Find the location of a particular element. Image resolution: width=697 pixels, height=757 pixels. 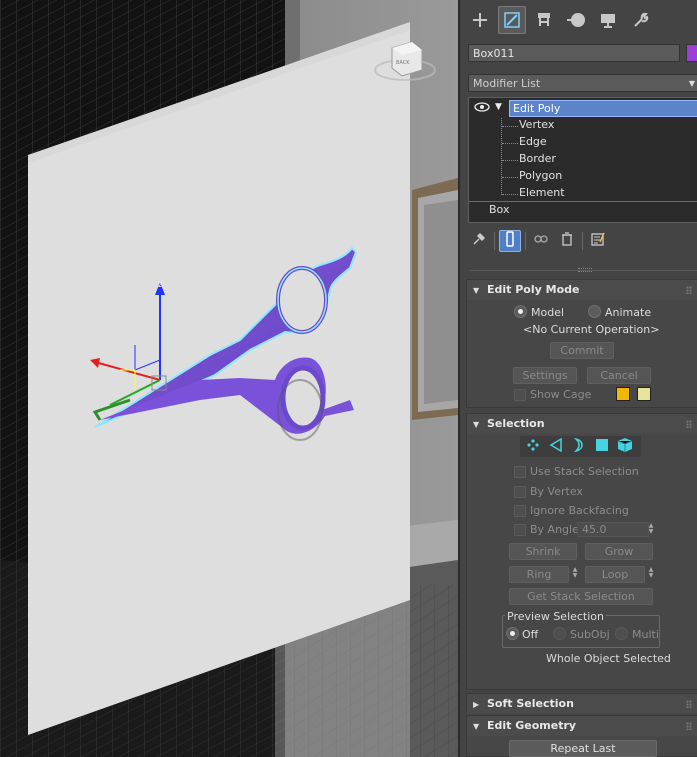

ignore-backfacing-checkbox is located at coordinates (520, 511).